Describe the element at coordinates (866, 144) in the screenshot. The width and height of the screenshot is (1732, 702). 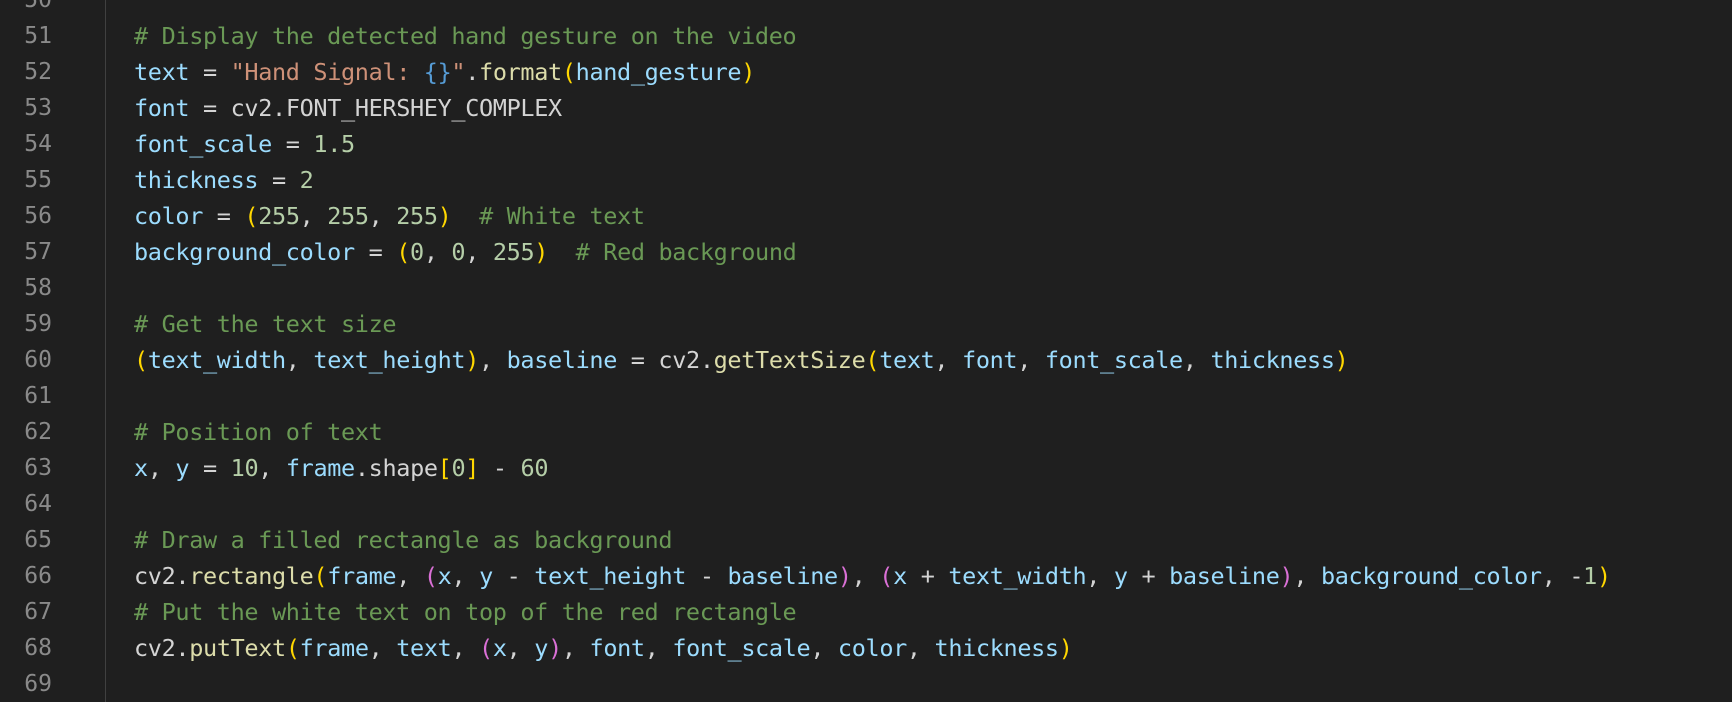
I see `code-line: 54 font_scale = 1.5` at that location.